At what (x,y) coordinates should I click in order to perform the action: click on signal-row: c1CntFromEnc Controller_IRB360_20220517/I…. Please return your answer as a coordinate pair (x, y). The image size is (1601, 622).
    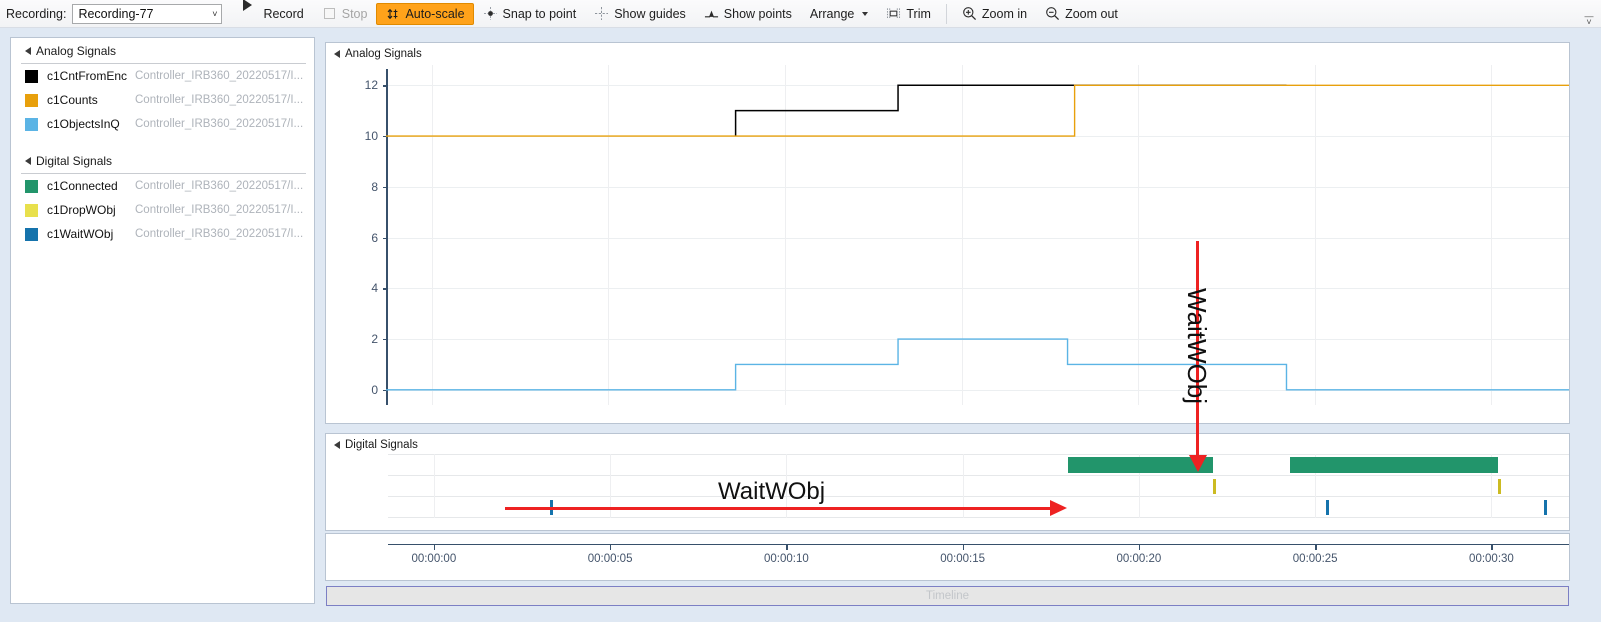
    Looking at the image, I should click on (162, 76).